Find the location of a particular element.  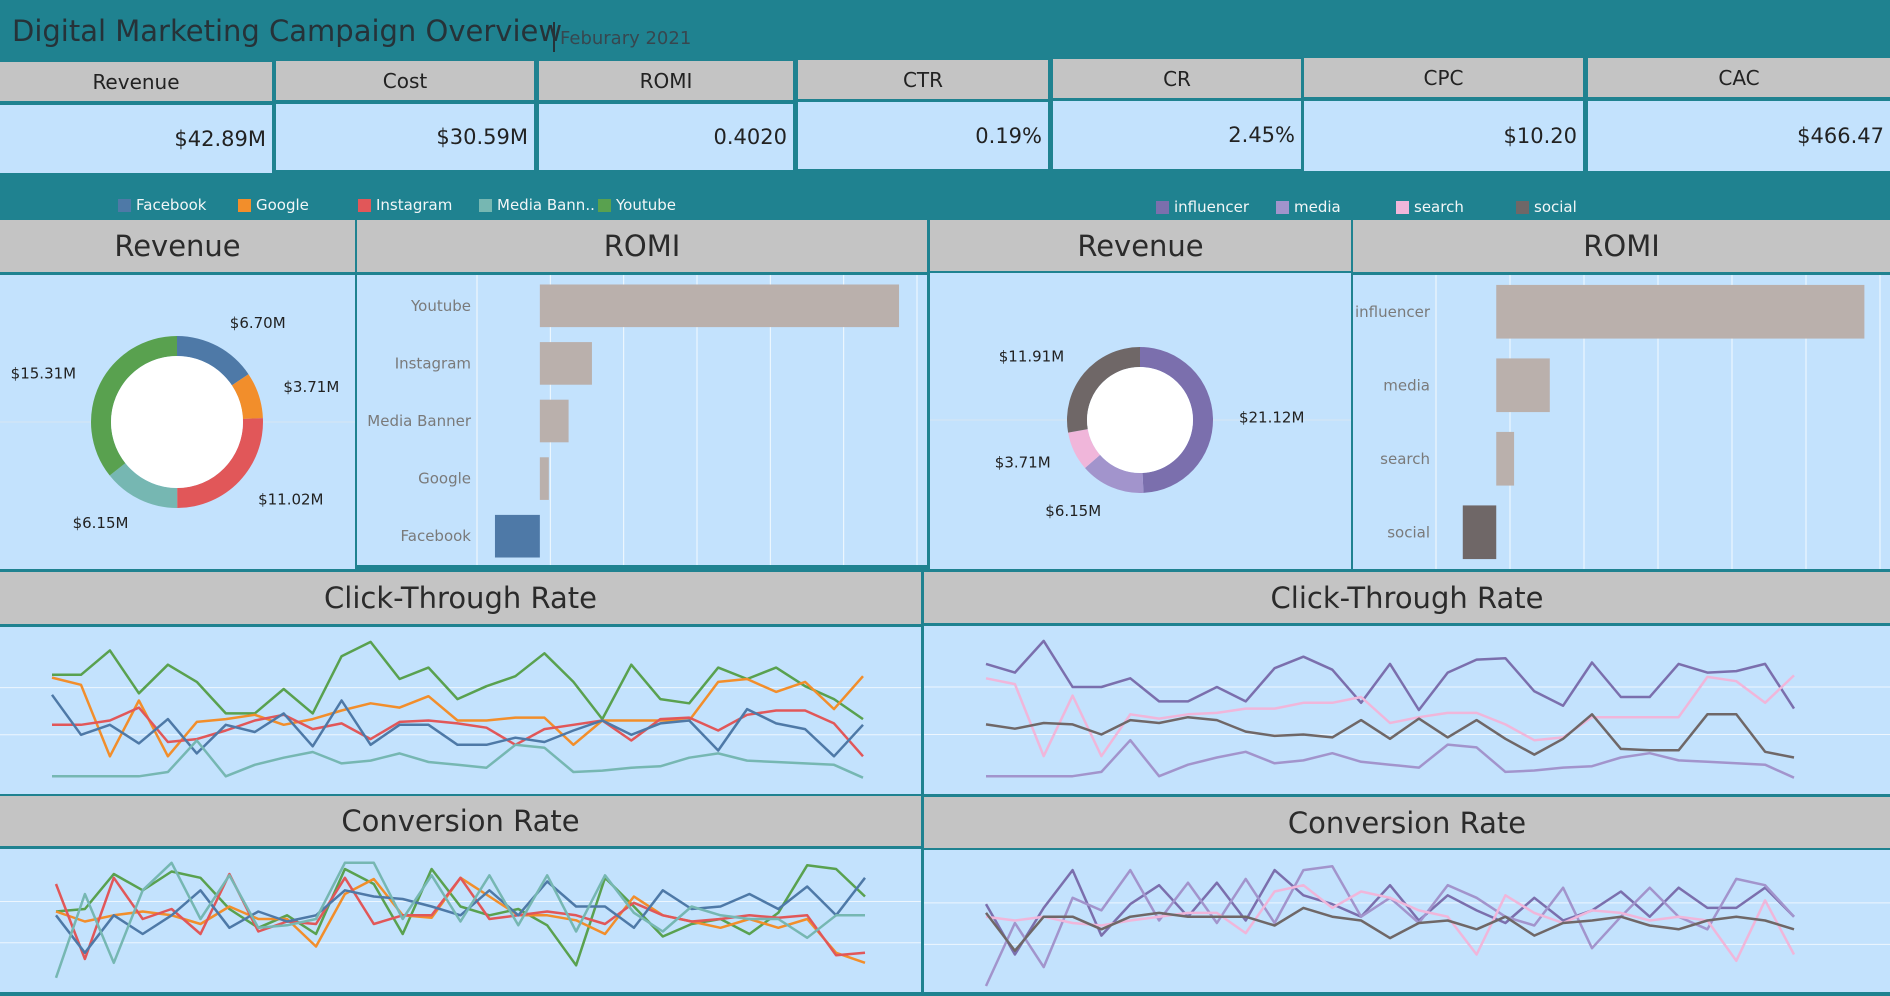

panel-revenue-channel: $6.70M $3.71M $11.02M $6.15M $15.31M is located at coordinates (177, 422).